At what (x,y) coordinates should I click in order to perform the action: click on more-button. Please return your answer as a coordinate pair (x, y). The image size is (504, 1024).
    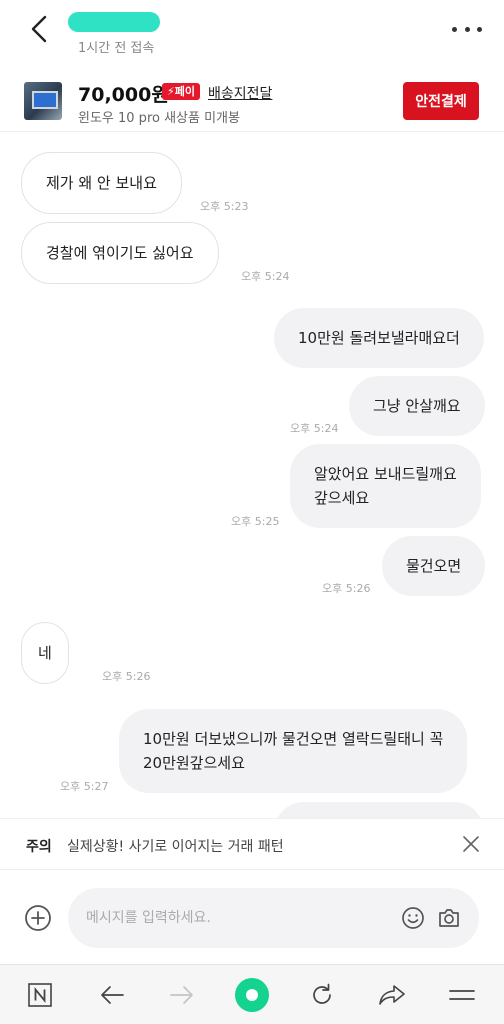
    Looking at the image, I should click on (467, 29).